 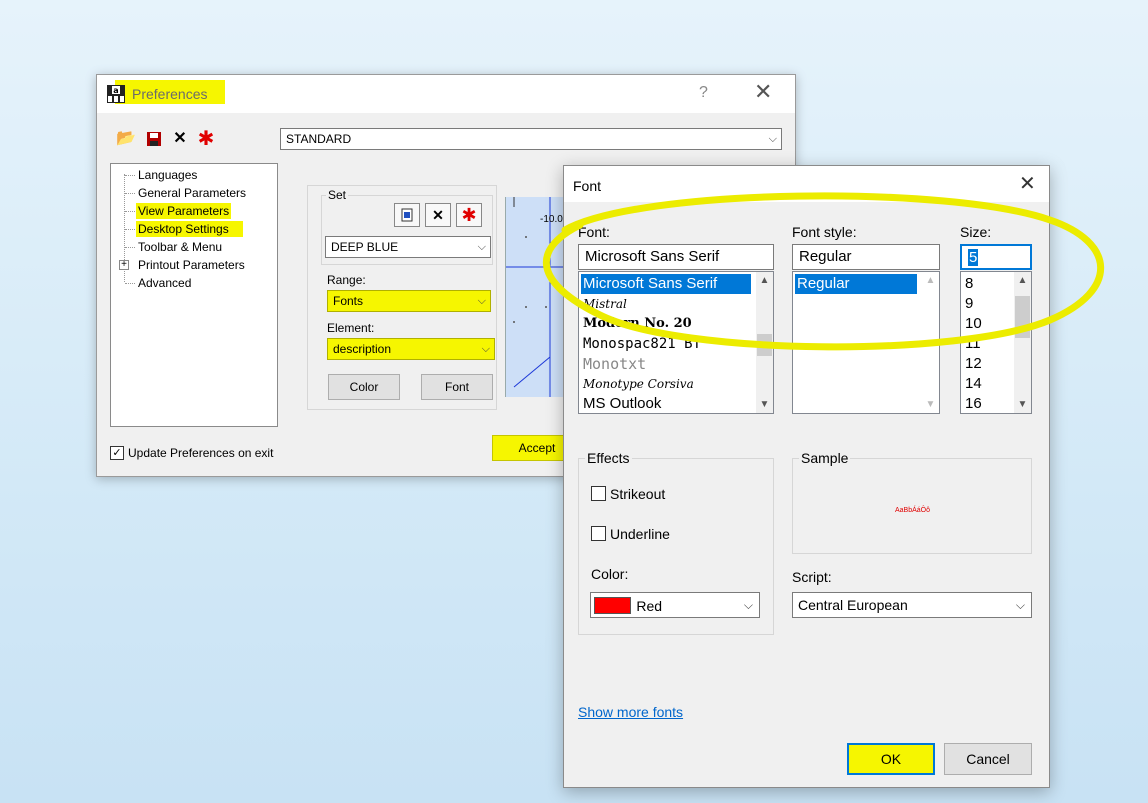 I want to click on element-combo: description ⌵, so click(x=411, y=349).